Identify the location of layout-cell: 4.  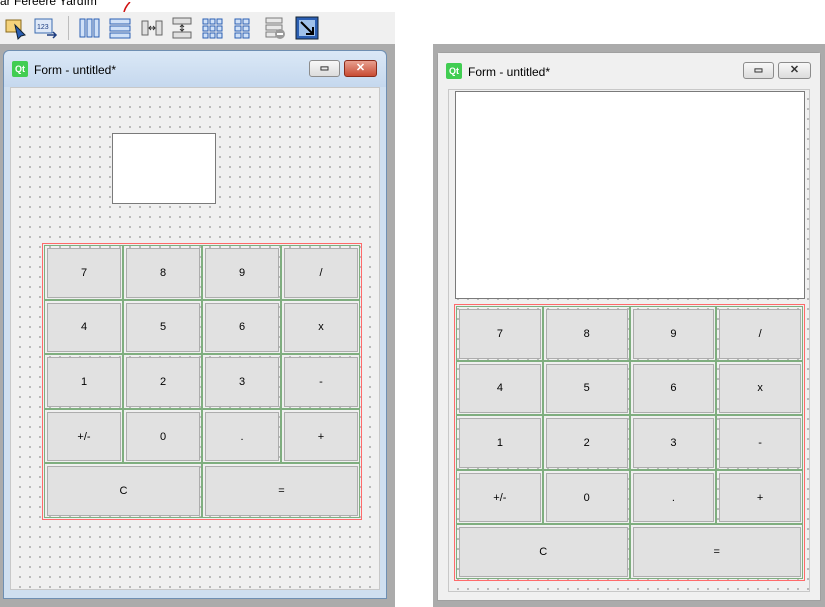
(83, 327).